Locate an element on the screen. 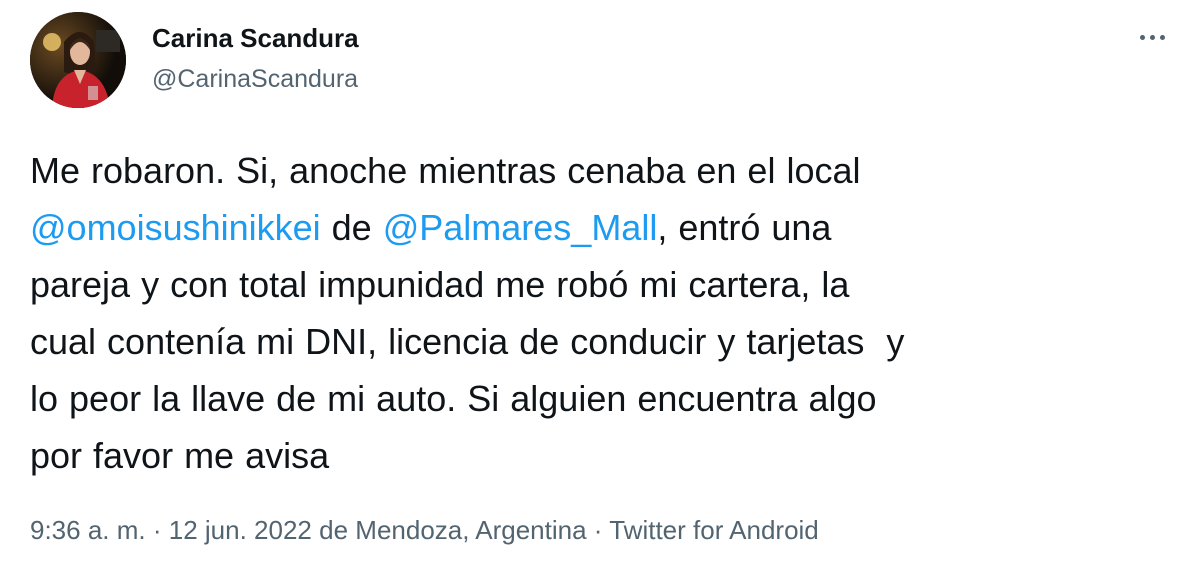 Image resolution: width=1200 pixels, height=581 pixels. tweet-text-line: por favor me avisa is located at coordinates (600, 455).